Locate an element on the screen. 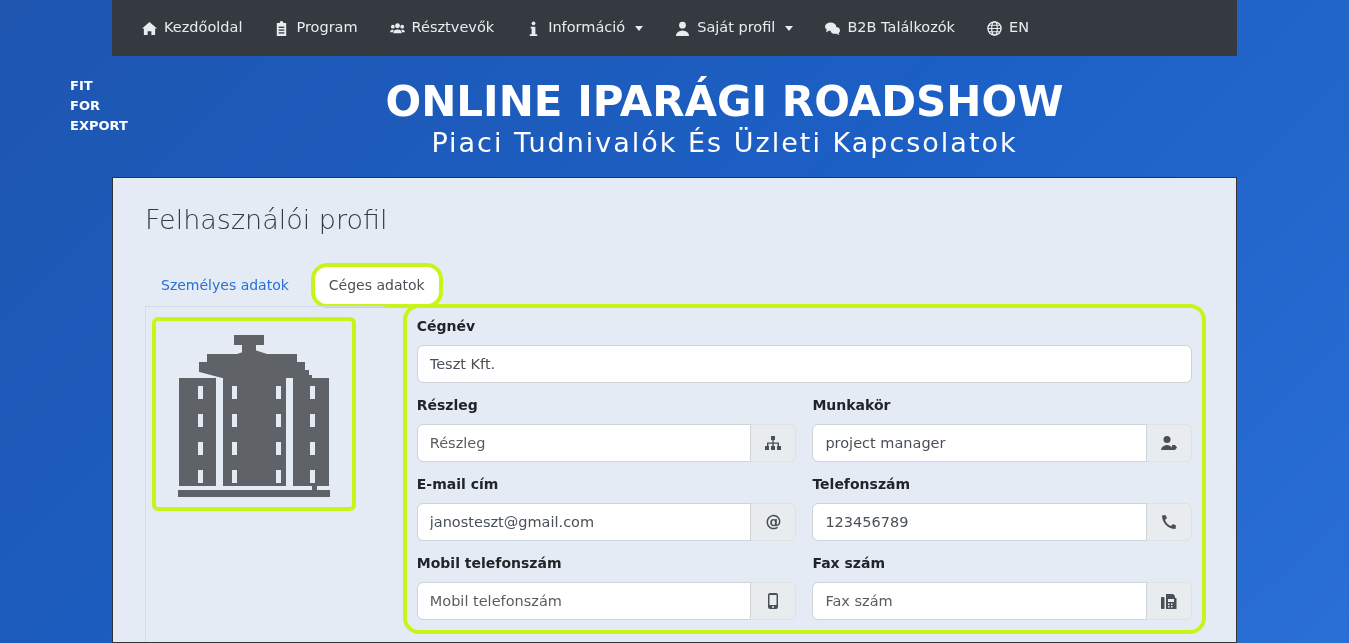 The width and height of the screenshot is (1349, 643). sitemap-icon is located at coordinates (773, 442).